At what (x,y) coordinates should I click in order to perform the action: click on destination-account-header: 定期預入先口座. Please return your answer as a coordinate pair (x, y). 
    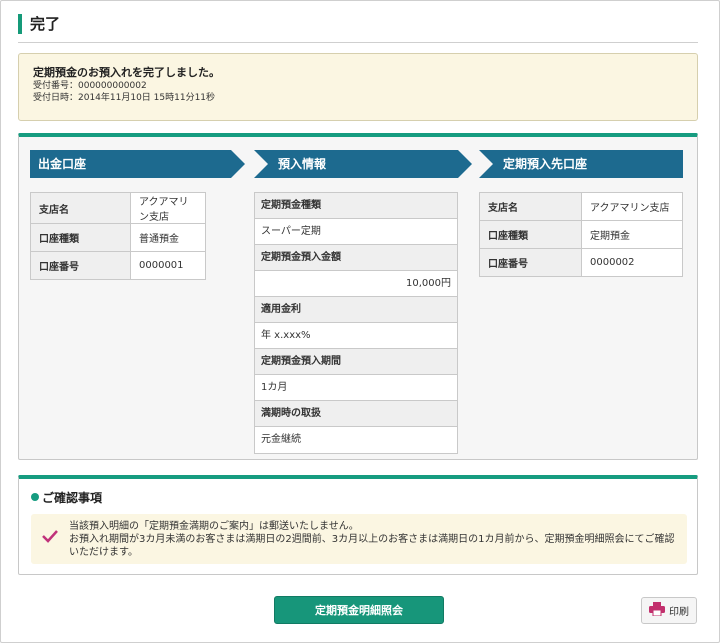
    Looking at the image, I should click on (581, 164).